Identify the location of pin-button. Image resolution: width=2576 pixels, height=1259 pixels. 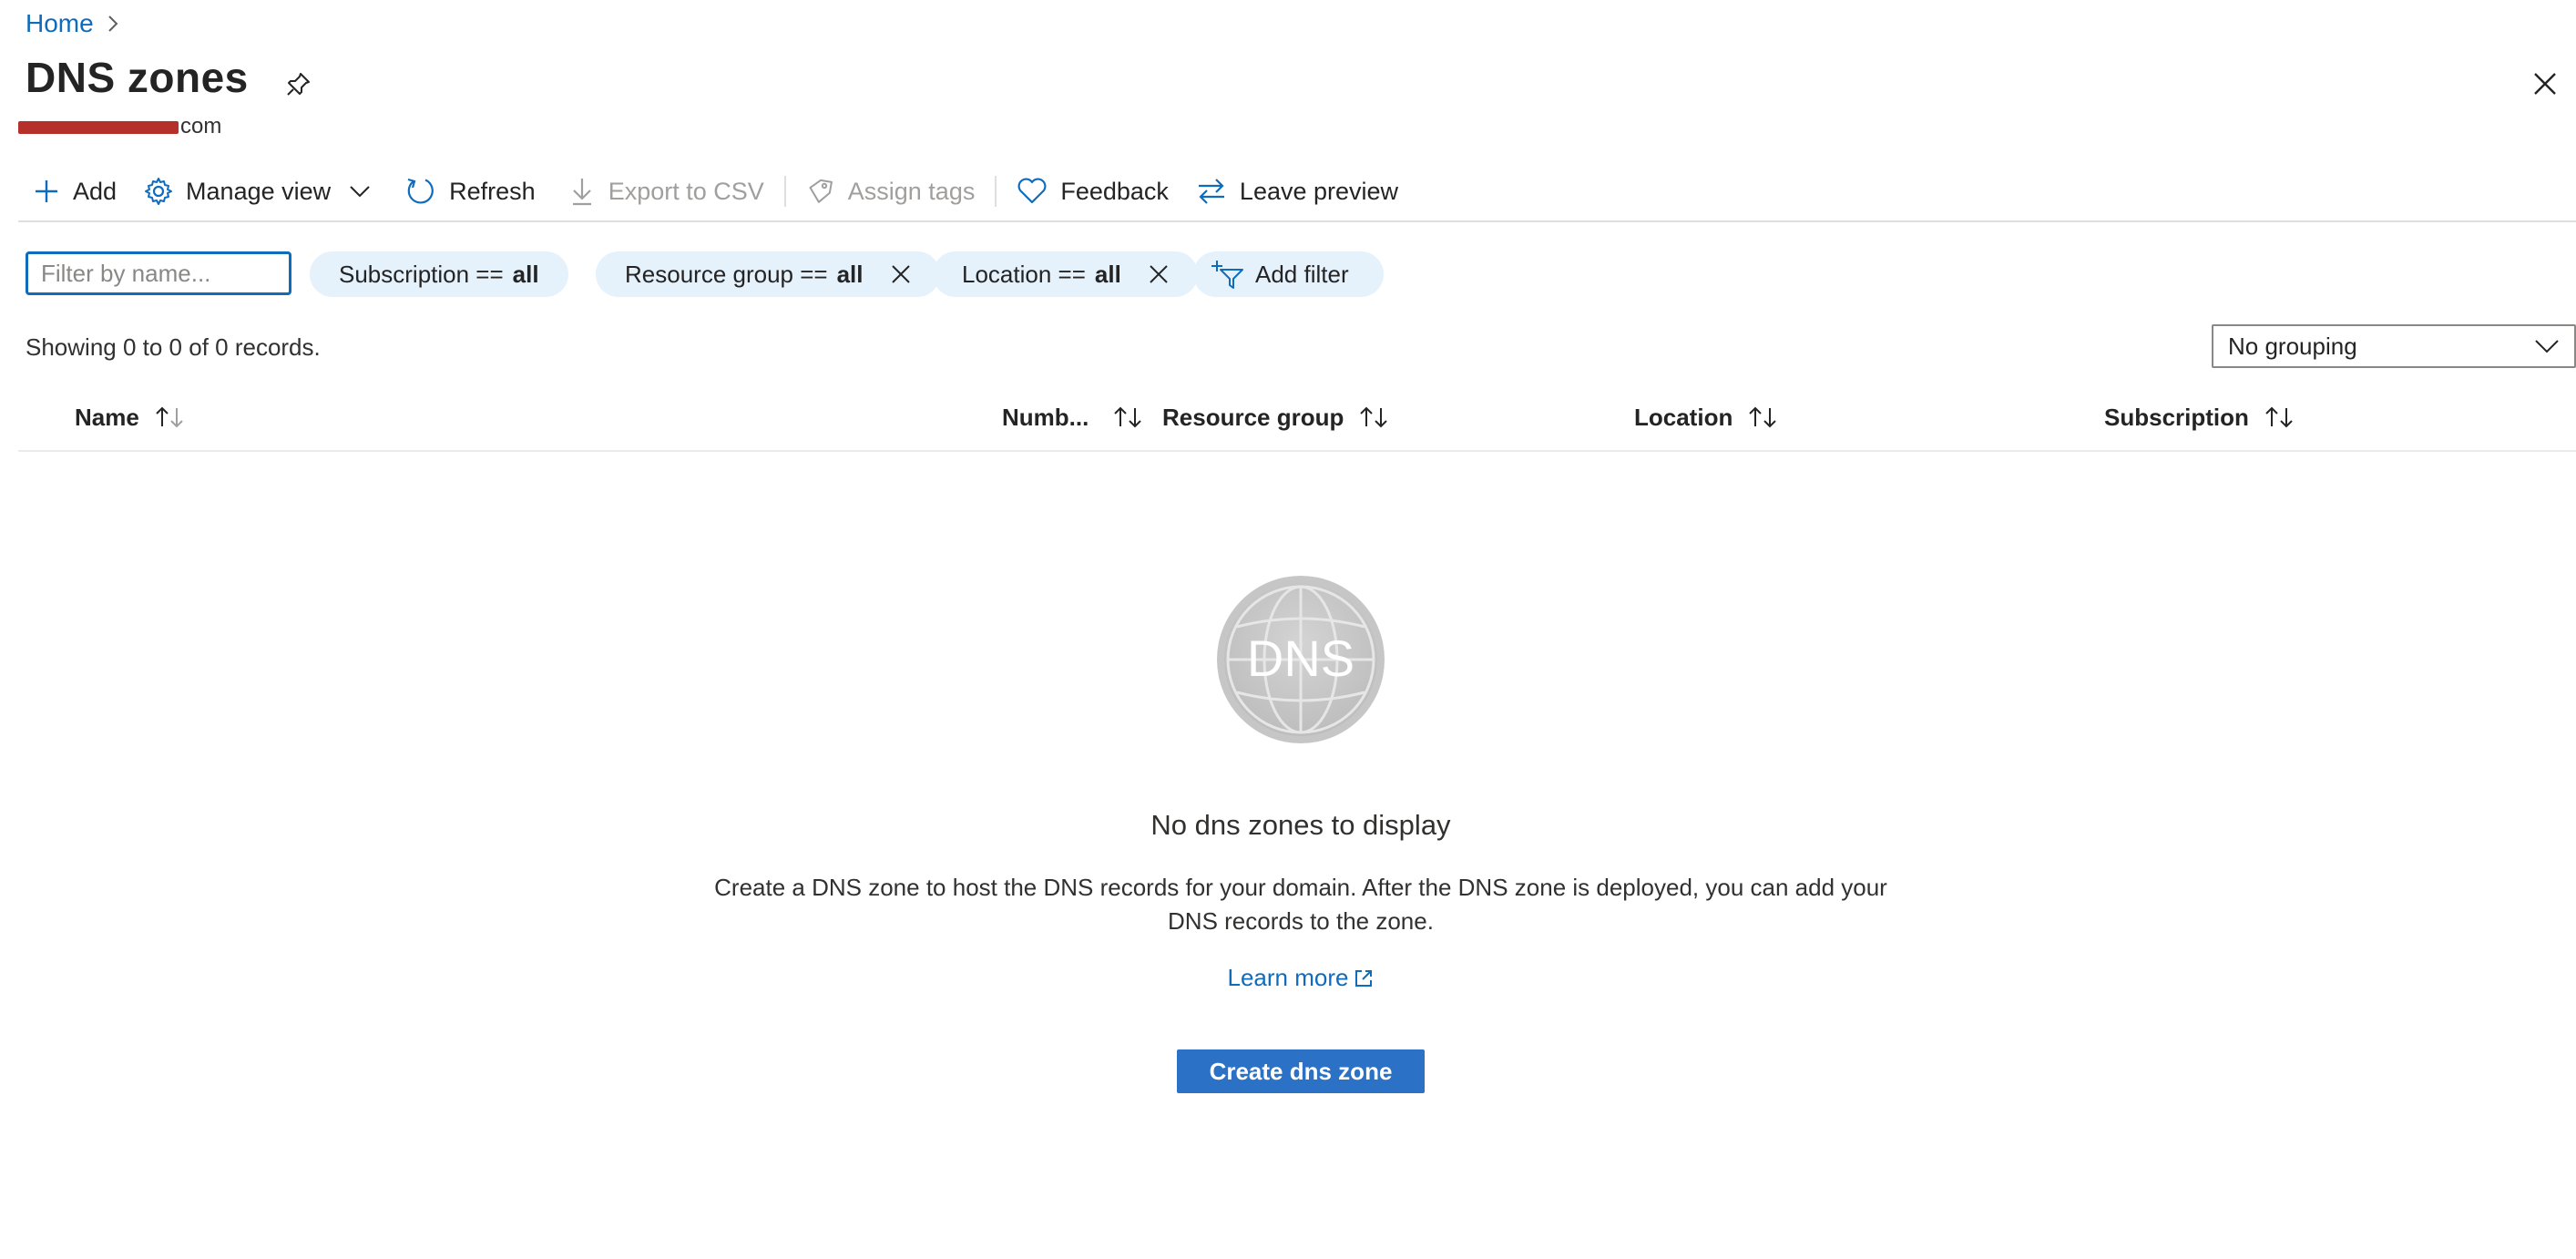
(298, 84).